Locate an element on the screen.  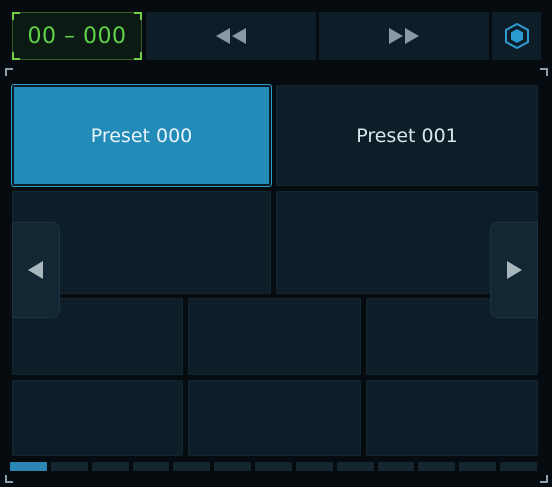
hexagon-icon is located at coordinates (516, 36).